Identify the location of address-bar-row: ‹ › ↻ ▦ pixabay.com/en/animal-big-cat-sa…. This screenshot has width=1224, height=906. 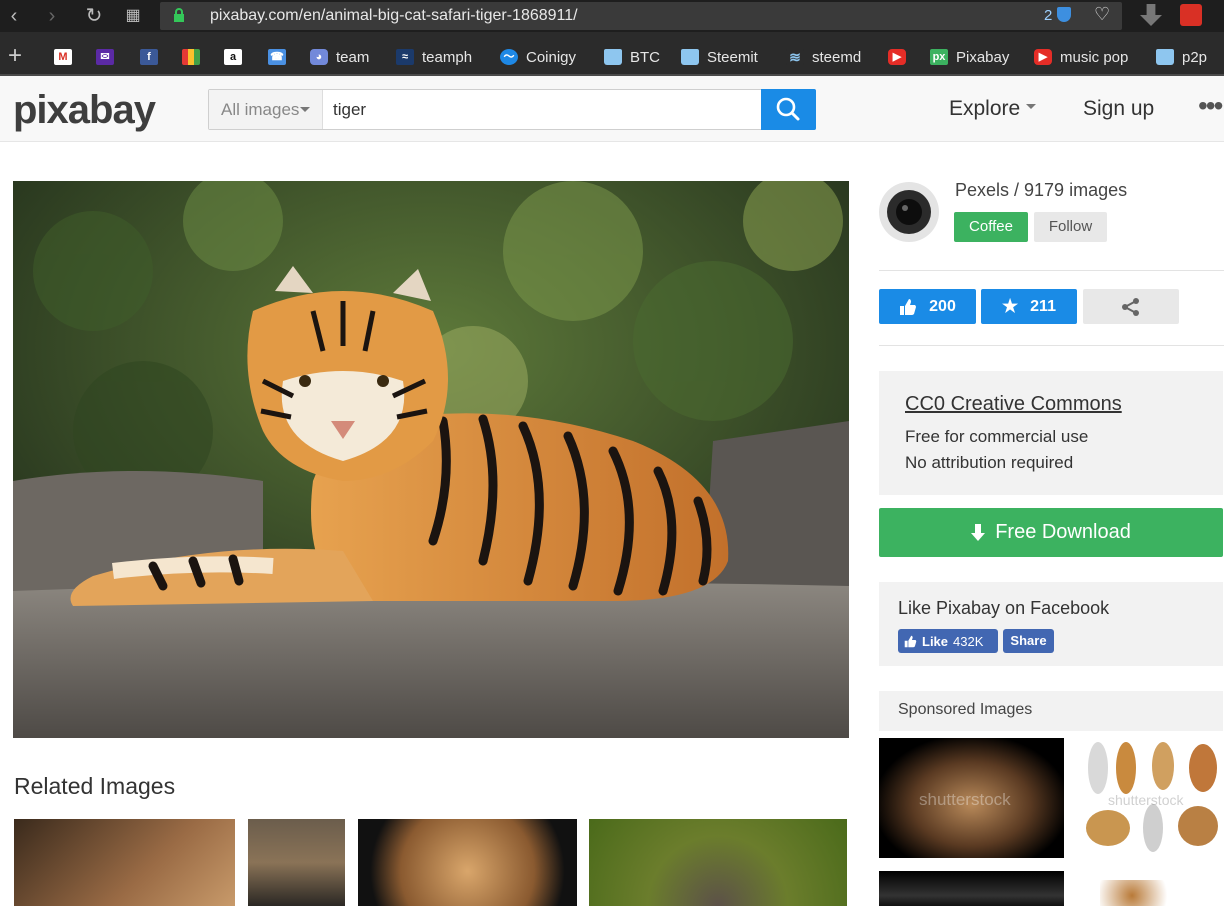
(612, 16).